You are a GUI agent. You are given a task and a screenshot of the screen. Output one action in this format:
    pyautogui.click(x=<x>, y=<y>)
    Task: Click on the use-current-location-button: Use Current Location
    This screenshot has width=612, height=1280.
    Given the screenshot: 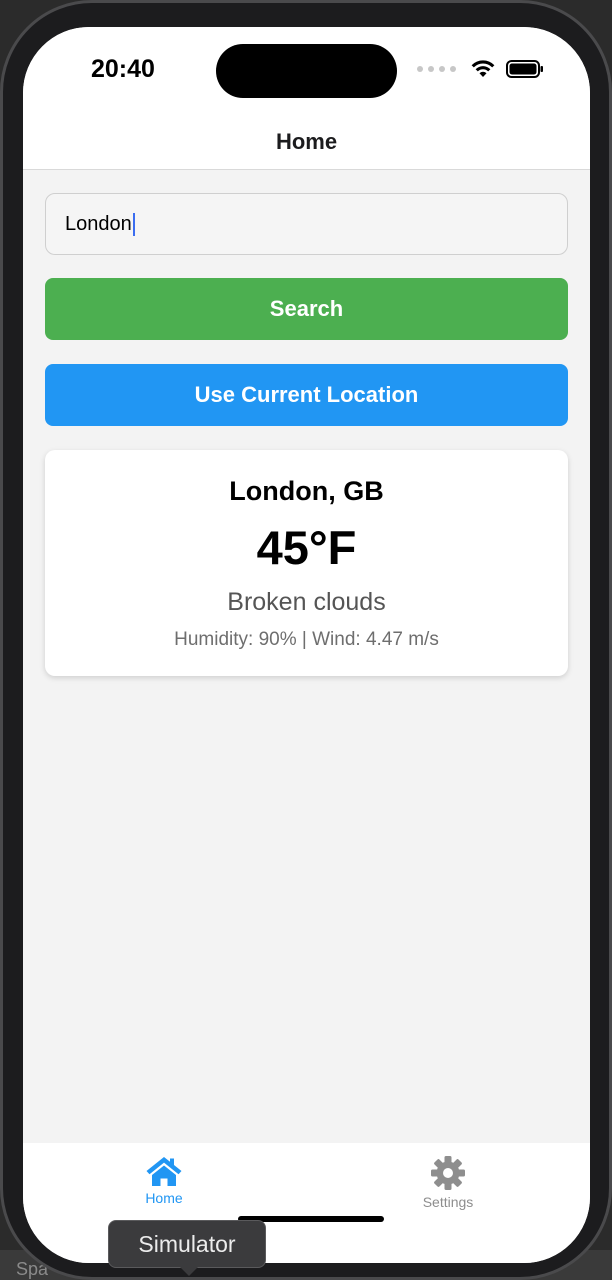 What is the action you would take?
    pyautogui.click(x=306, y=395)
    